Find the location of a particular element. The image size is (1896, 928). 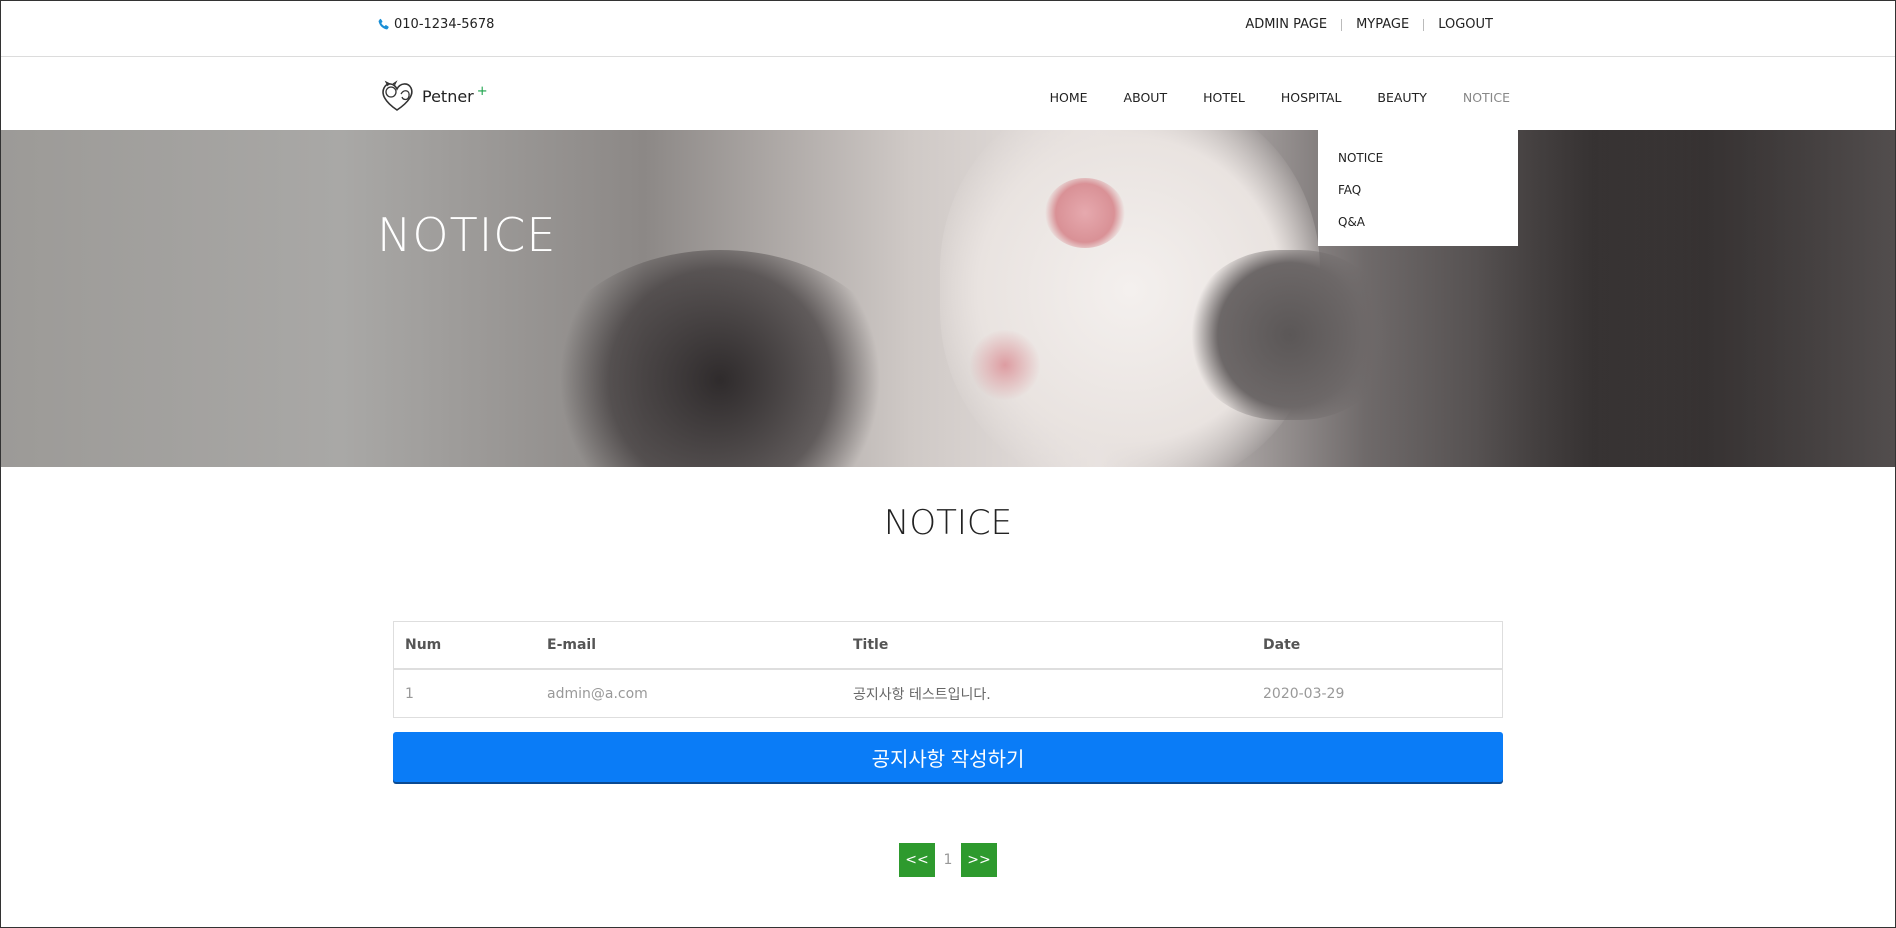

admin-page-link: ADMIN PAGE is located at coordinates (1286, 24).